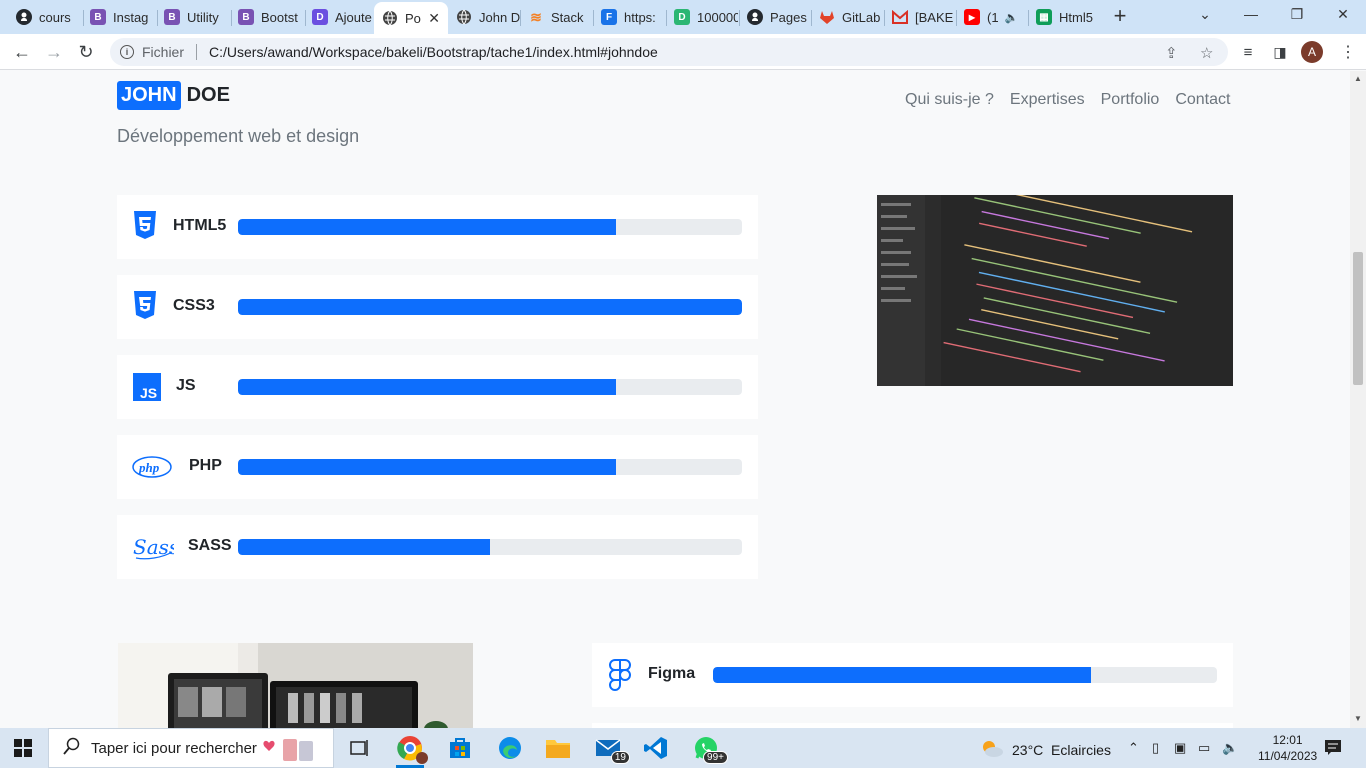 This screenshot has width=1366, height=768. I want to click on tab-label: Instag, so click(131, 17).